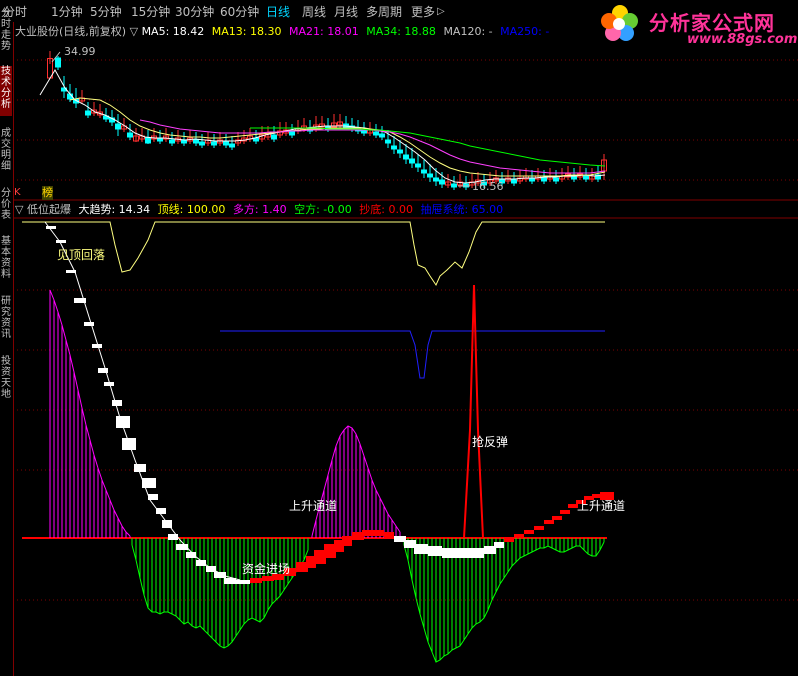  Describe the element at coordinates (314, 12) in the screenshot. I see `tab-weekly: 周线` at that location.